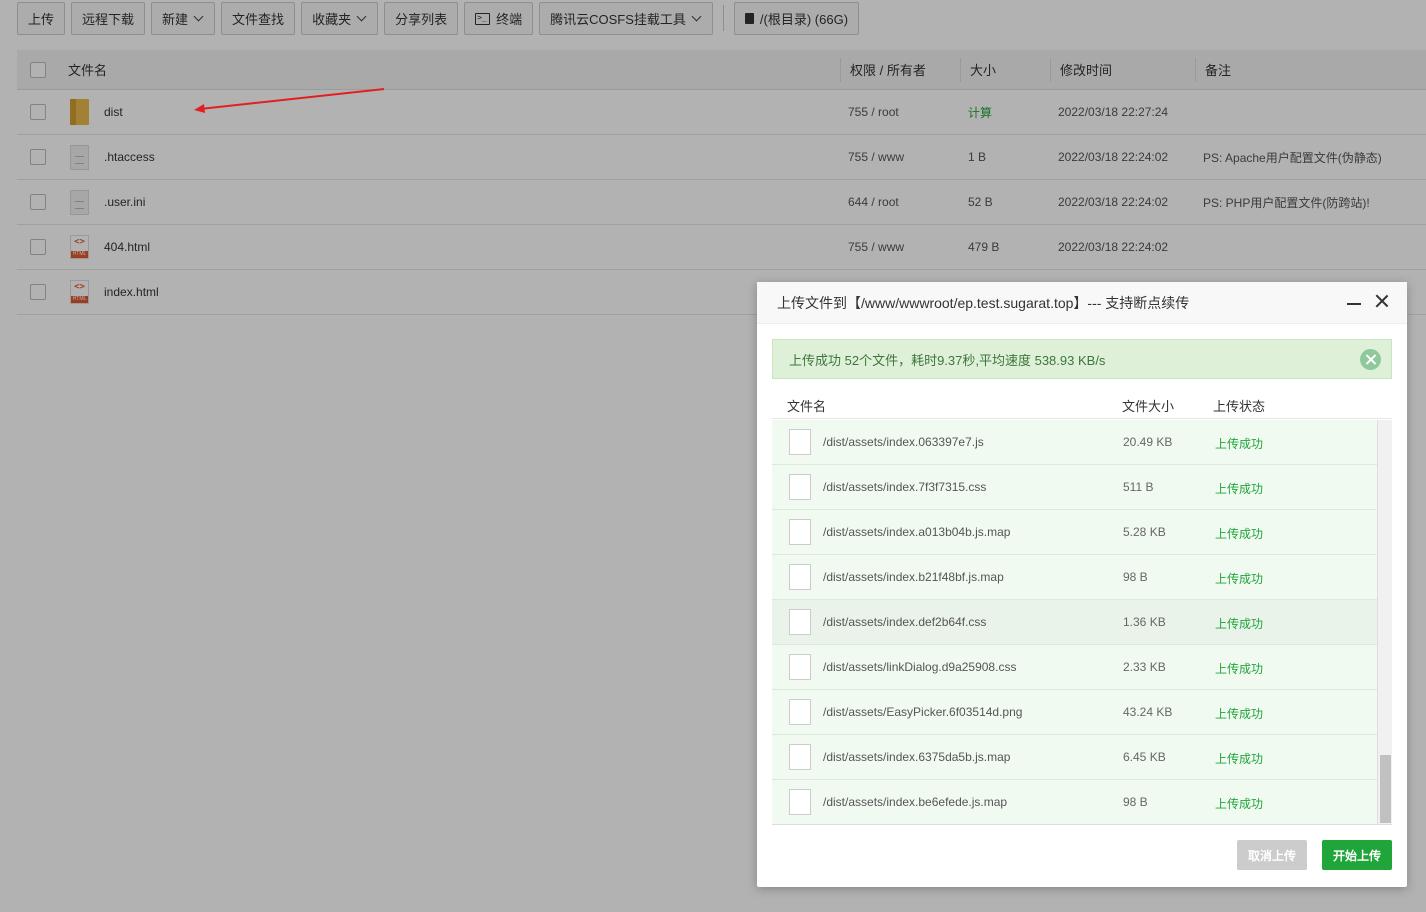  What do you see at coordinates (1354, 304) in the screenshot?
I see `minimize-icon` at bounding box center [1354, 304].